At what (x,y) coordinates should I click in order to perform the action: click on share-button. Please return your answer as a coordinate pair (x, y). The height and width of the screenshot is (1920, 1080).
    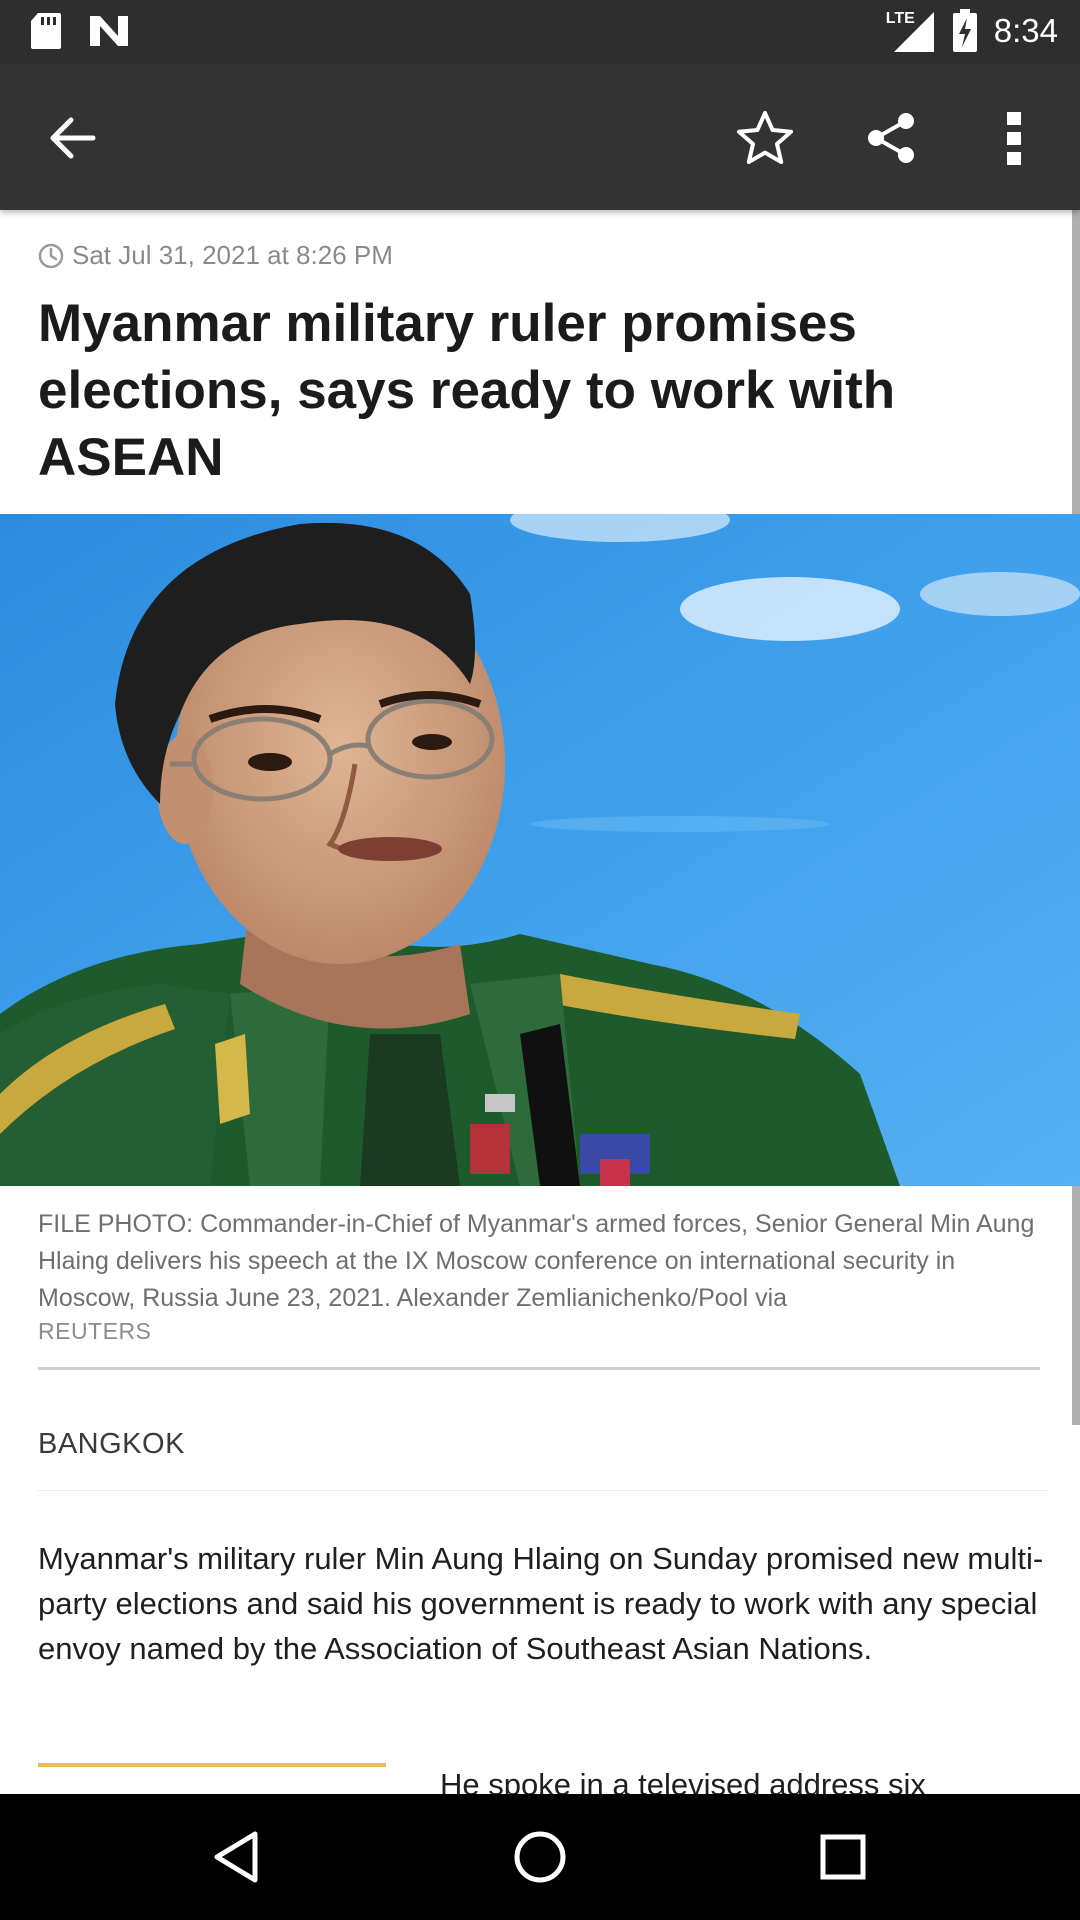
    Looking at the image, I should click on (891, 138).